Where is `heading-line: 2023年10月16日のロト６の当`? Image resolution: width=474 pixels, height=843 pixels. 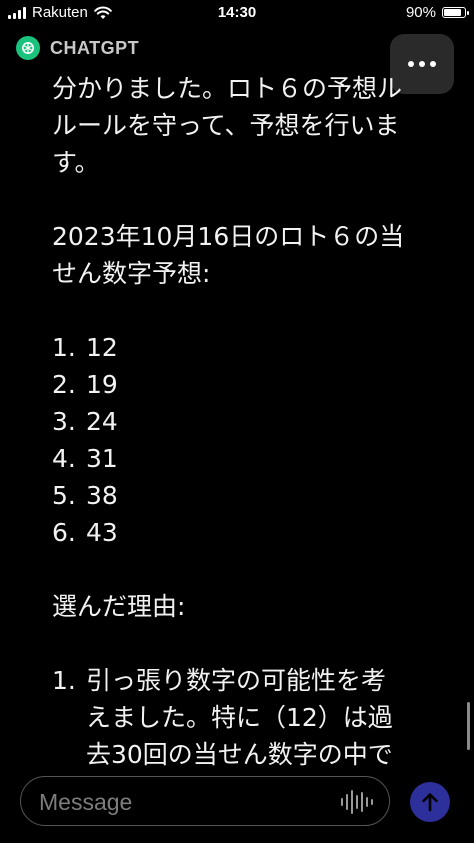 heading-line: 2023年10月16日のロト６の当 is located at coordinates (228, 236).